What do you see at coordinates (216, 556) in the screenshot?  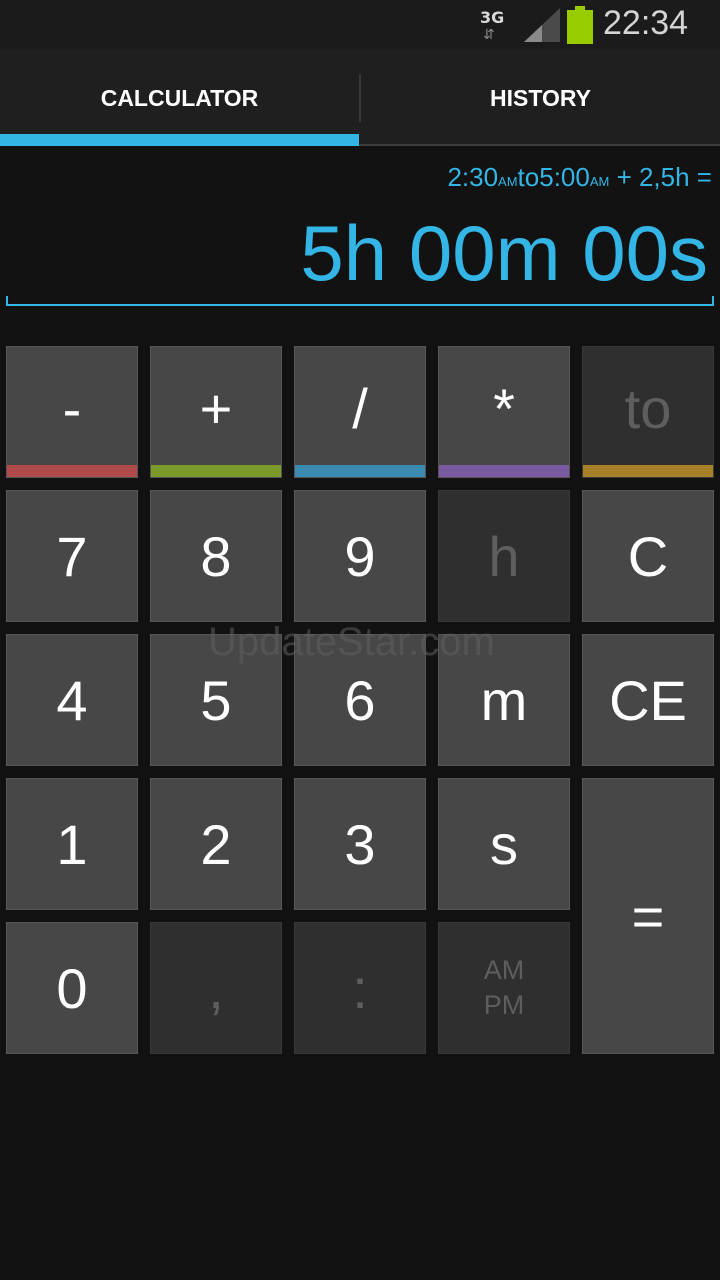 I see `eight-button: 8` at bounding box center [216, 556].